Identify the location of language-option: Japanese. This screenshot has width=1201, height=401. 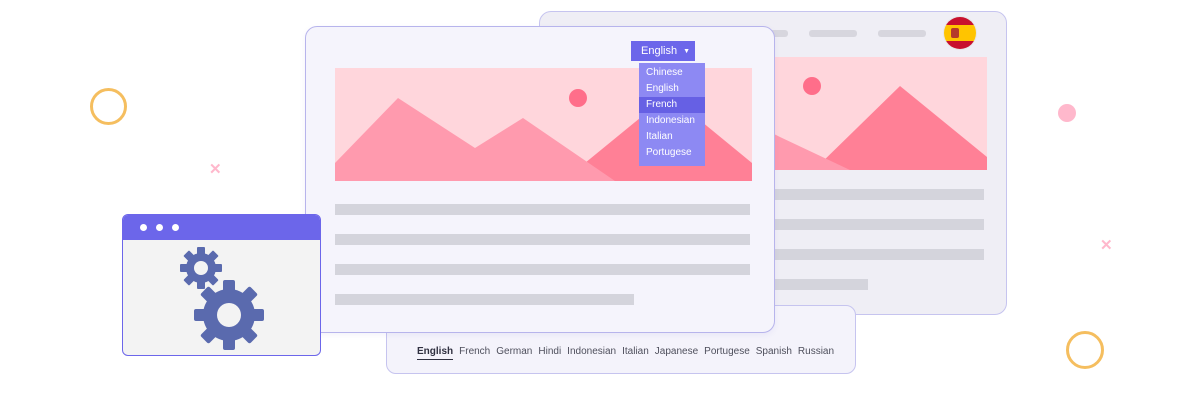
(676, 353).